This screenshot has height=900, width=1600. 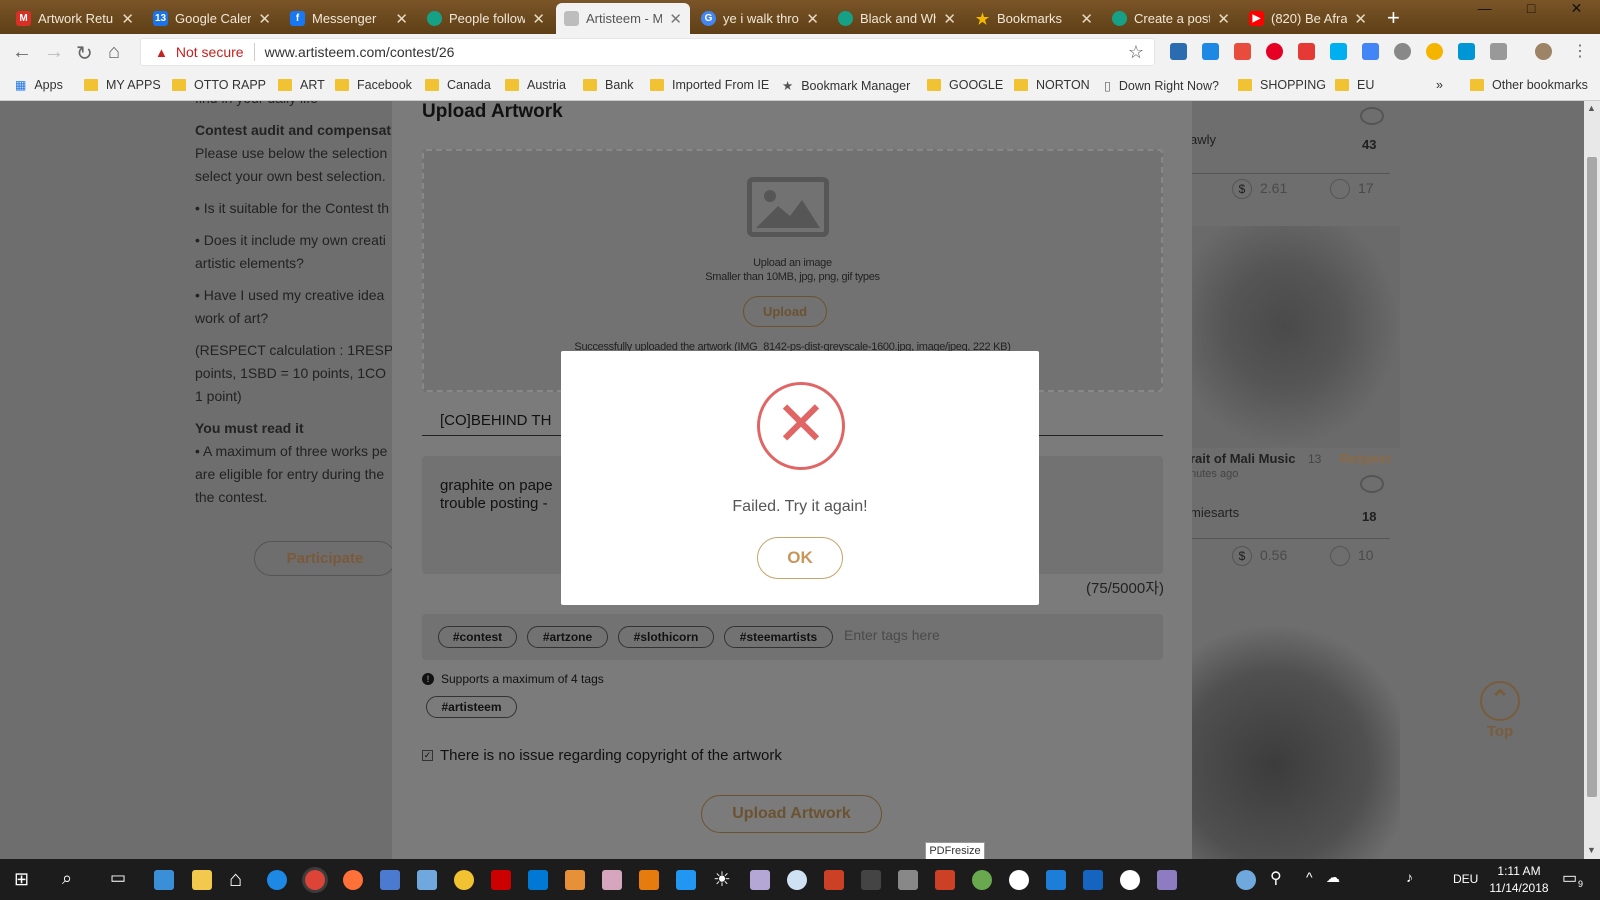 I want to click on bookmark-folder: Imported From IE, so click(x=709, y=85).